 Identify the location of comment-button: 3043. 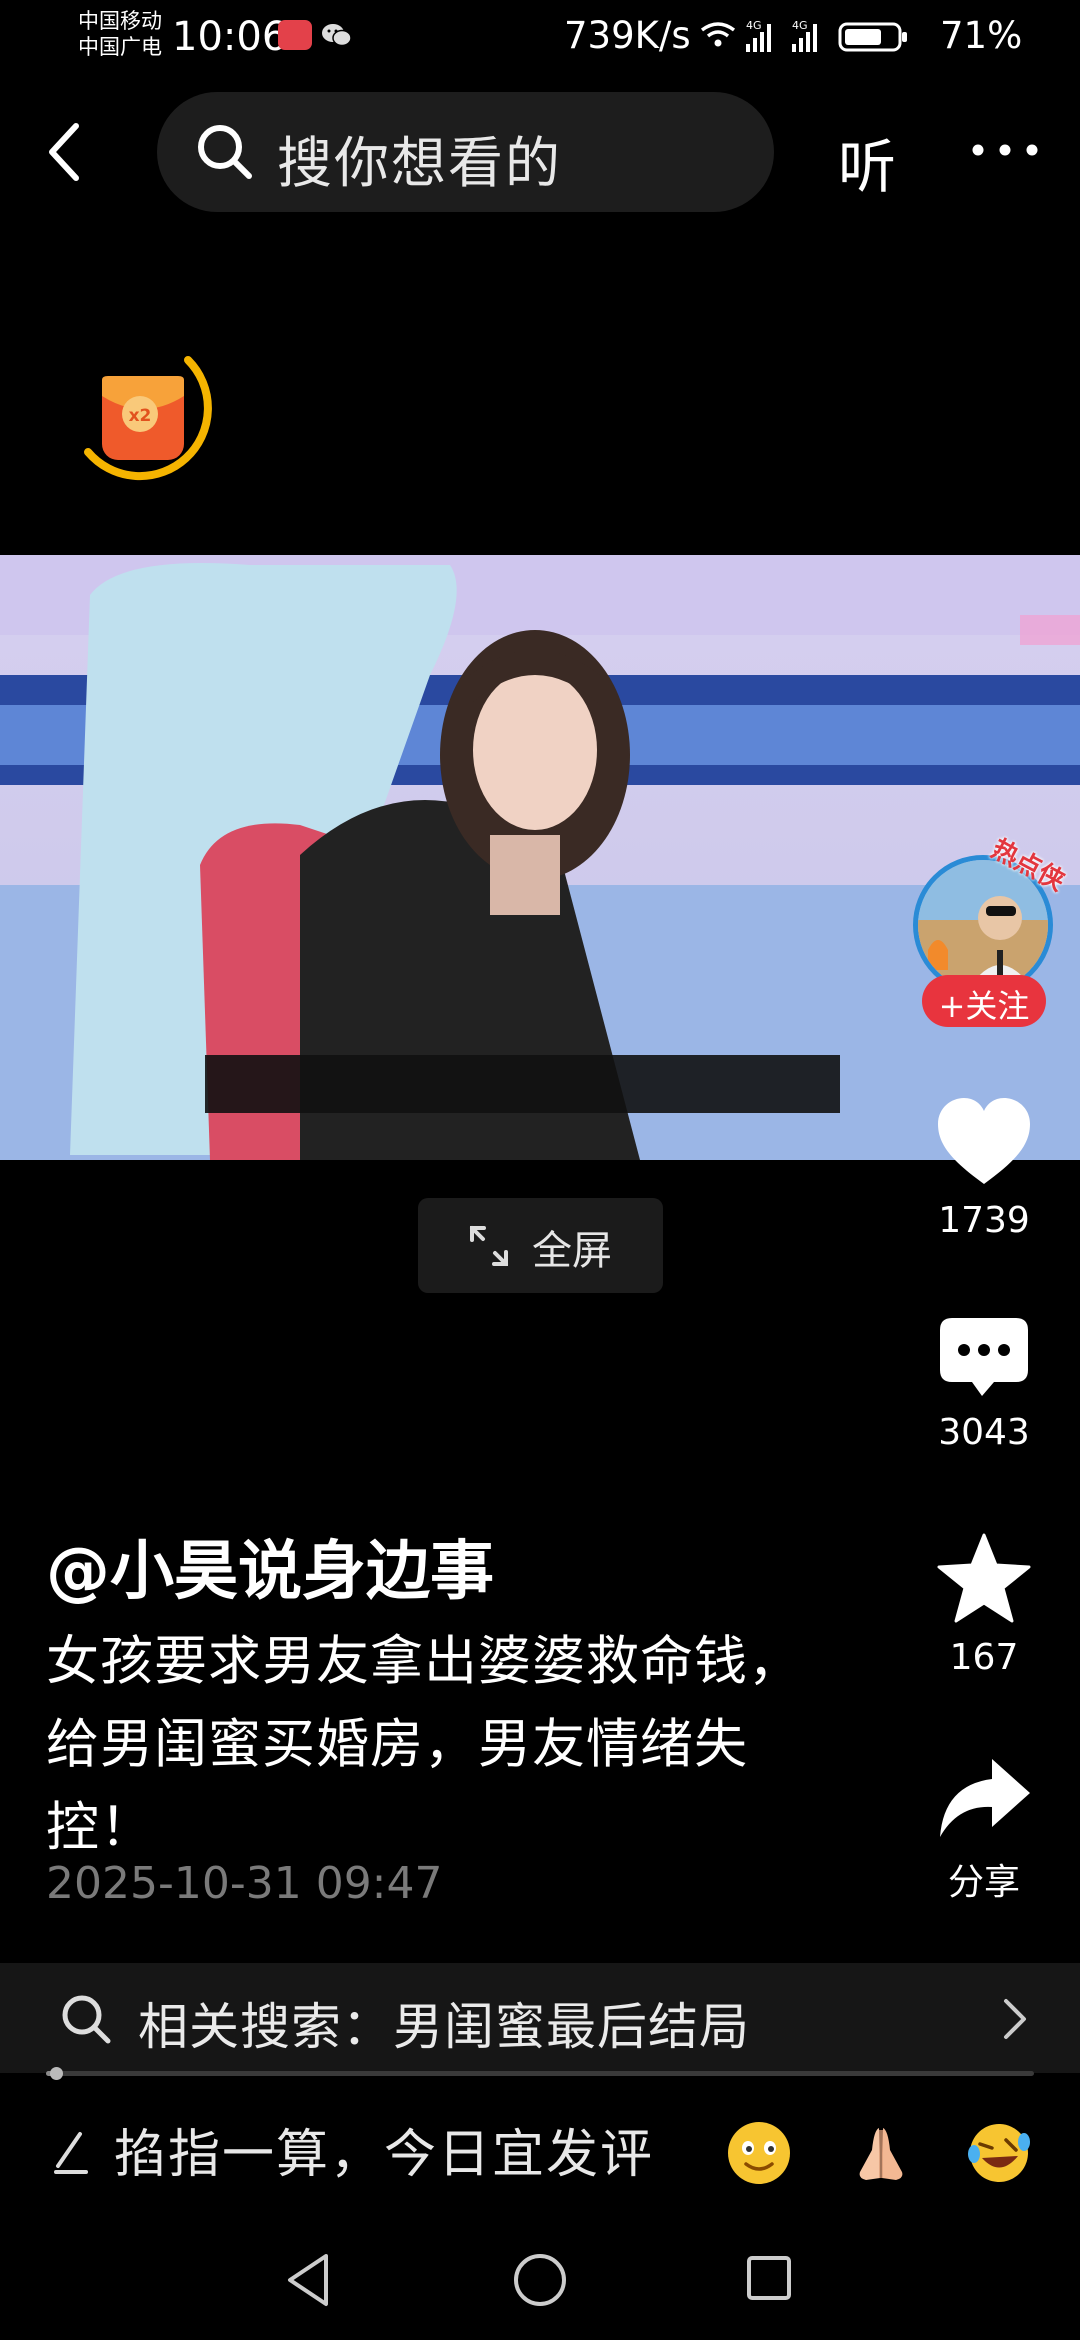
(984, 1384).